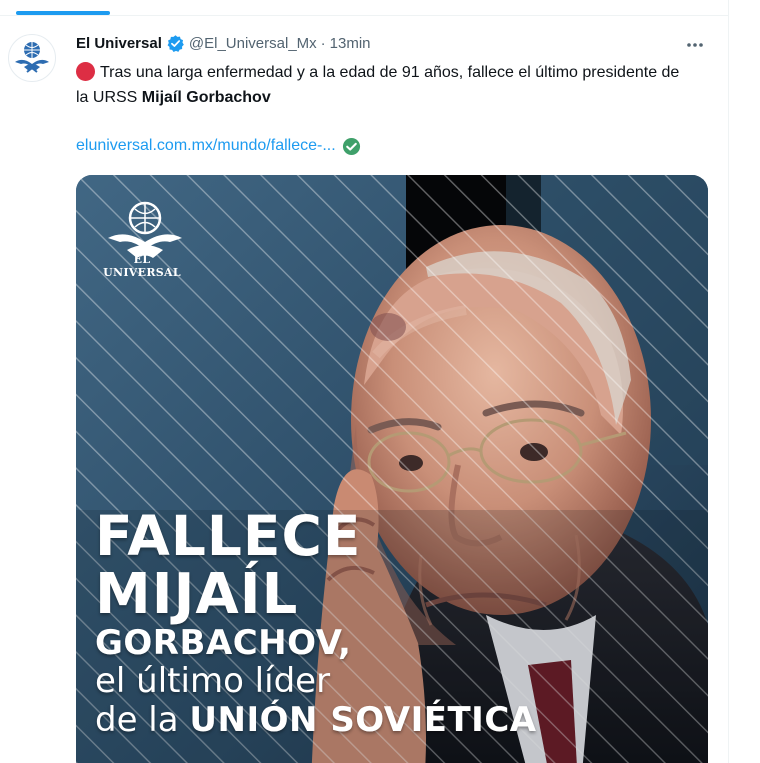 Image resolution: width=760 pixels, height=763 pixels. I want to click on tweet-timestamp: 13min, so click(350, 43).